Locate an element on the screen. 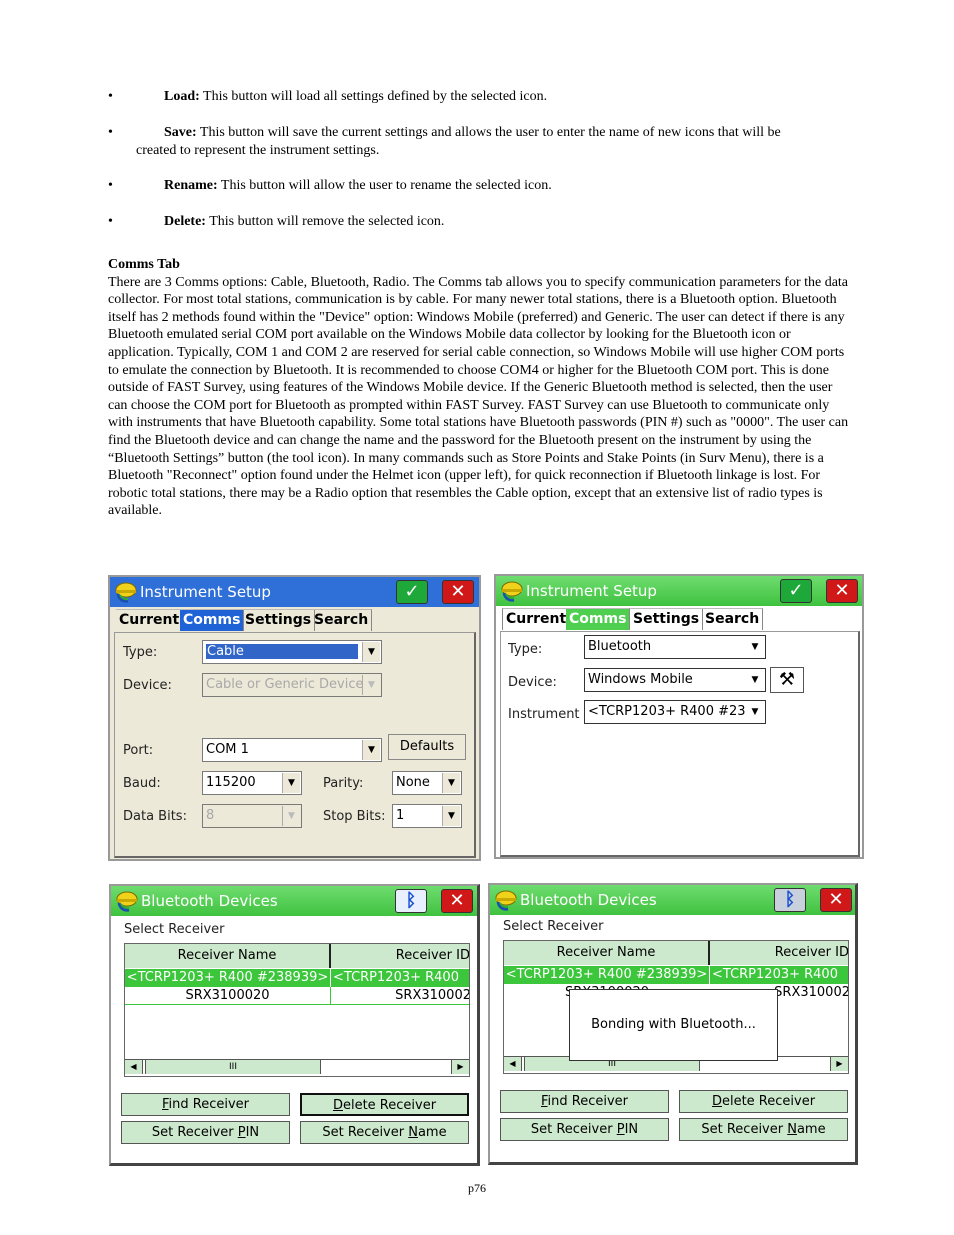  check-icon: ✓ is located at coordinates (412, 591).